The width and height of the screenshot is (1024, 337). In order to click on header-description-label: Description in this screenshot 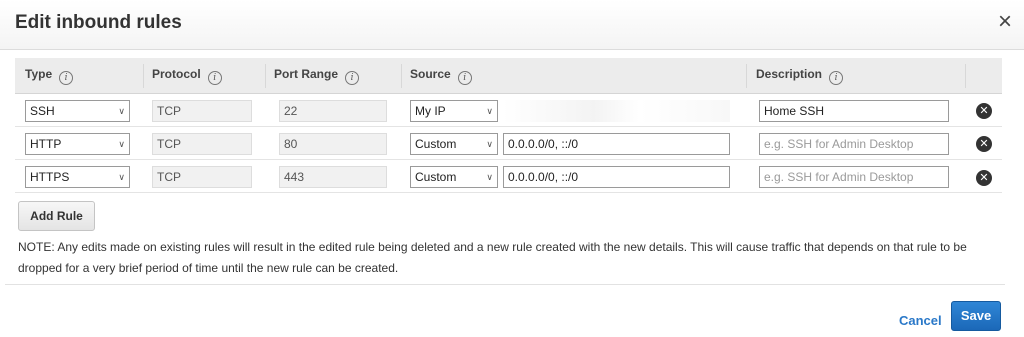, I will do `click(789, 74)`.